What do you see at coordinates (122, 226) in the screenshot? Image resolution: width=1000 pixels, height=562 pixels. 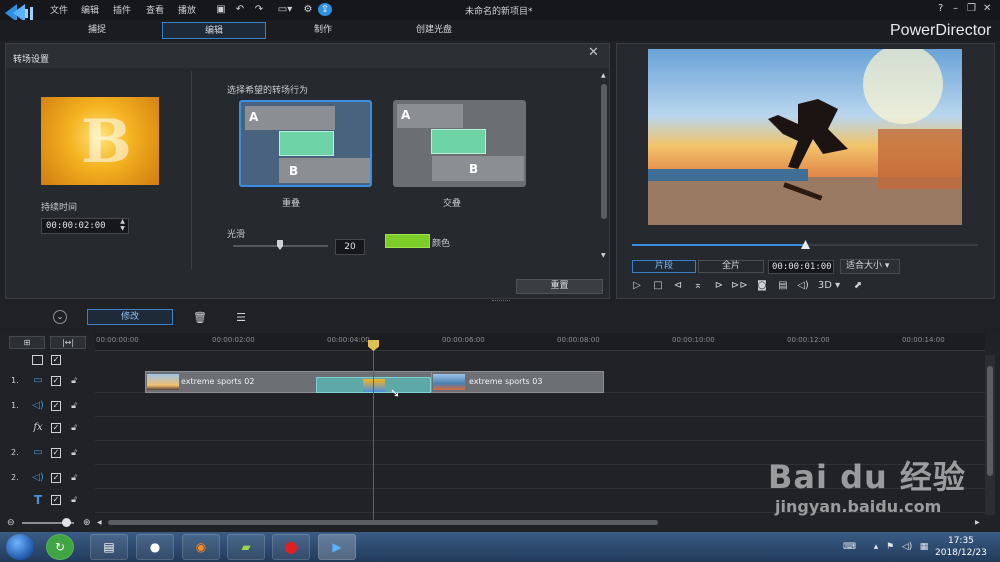 I see `duration-spinner: ▲ ▼` at bounding box center [122, 226].